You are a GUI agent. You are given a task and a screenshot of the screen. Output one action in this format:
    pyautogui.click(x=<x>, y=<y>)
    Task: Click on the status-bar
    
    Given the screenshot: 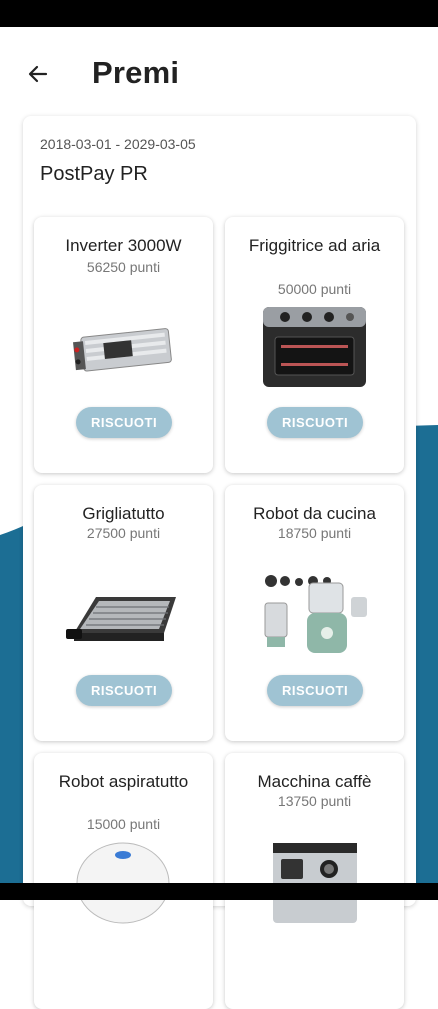 What is the action you would take?
    pyautogui.click(x=219, y=13)
    